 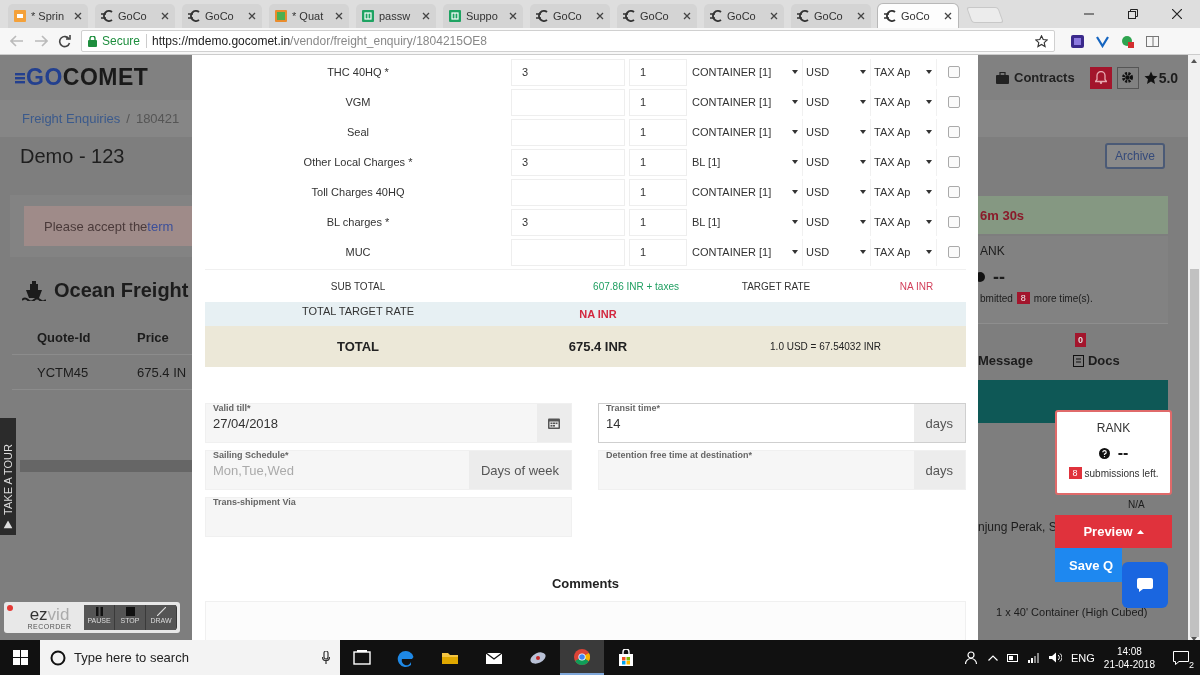 What do you see at coordinates (1129, 651) in the screenshot?
I see `clock-time: 14:08` at bounding box center [1129, 651].